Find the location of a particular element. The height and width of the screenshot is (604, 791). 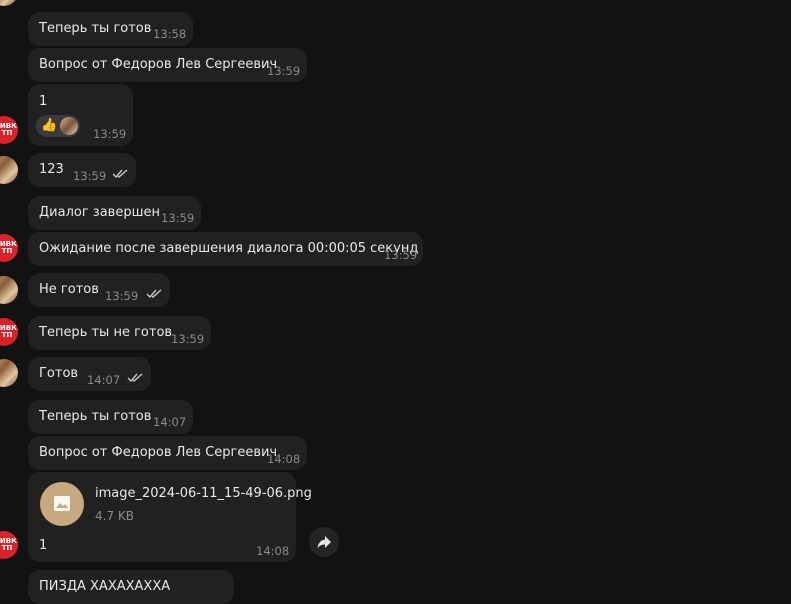

reaction-badge: 👍 is located at coordinates (58, 126).